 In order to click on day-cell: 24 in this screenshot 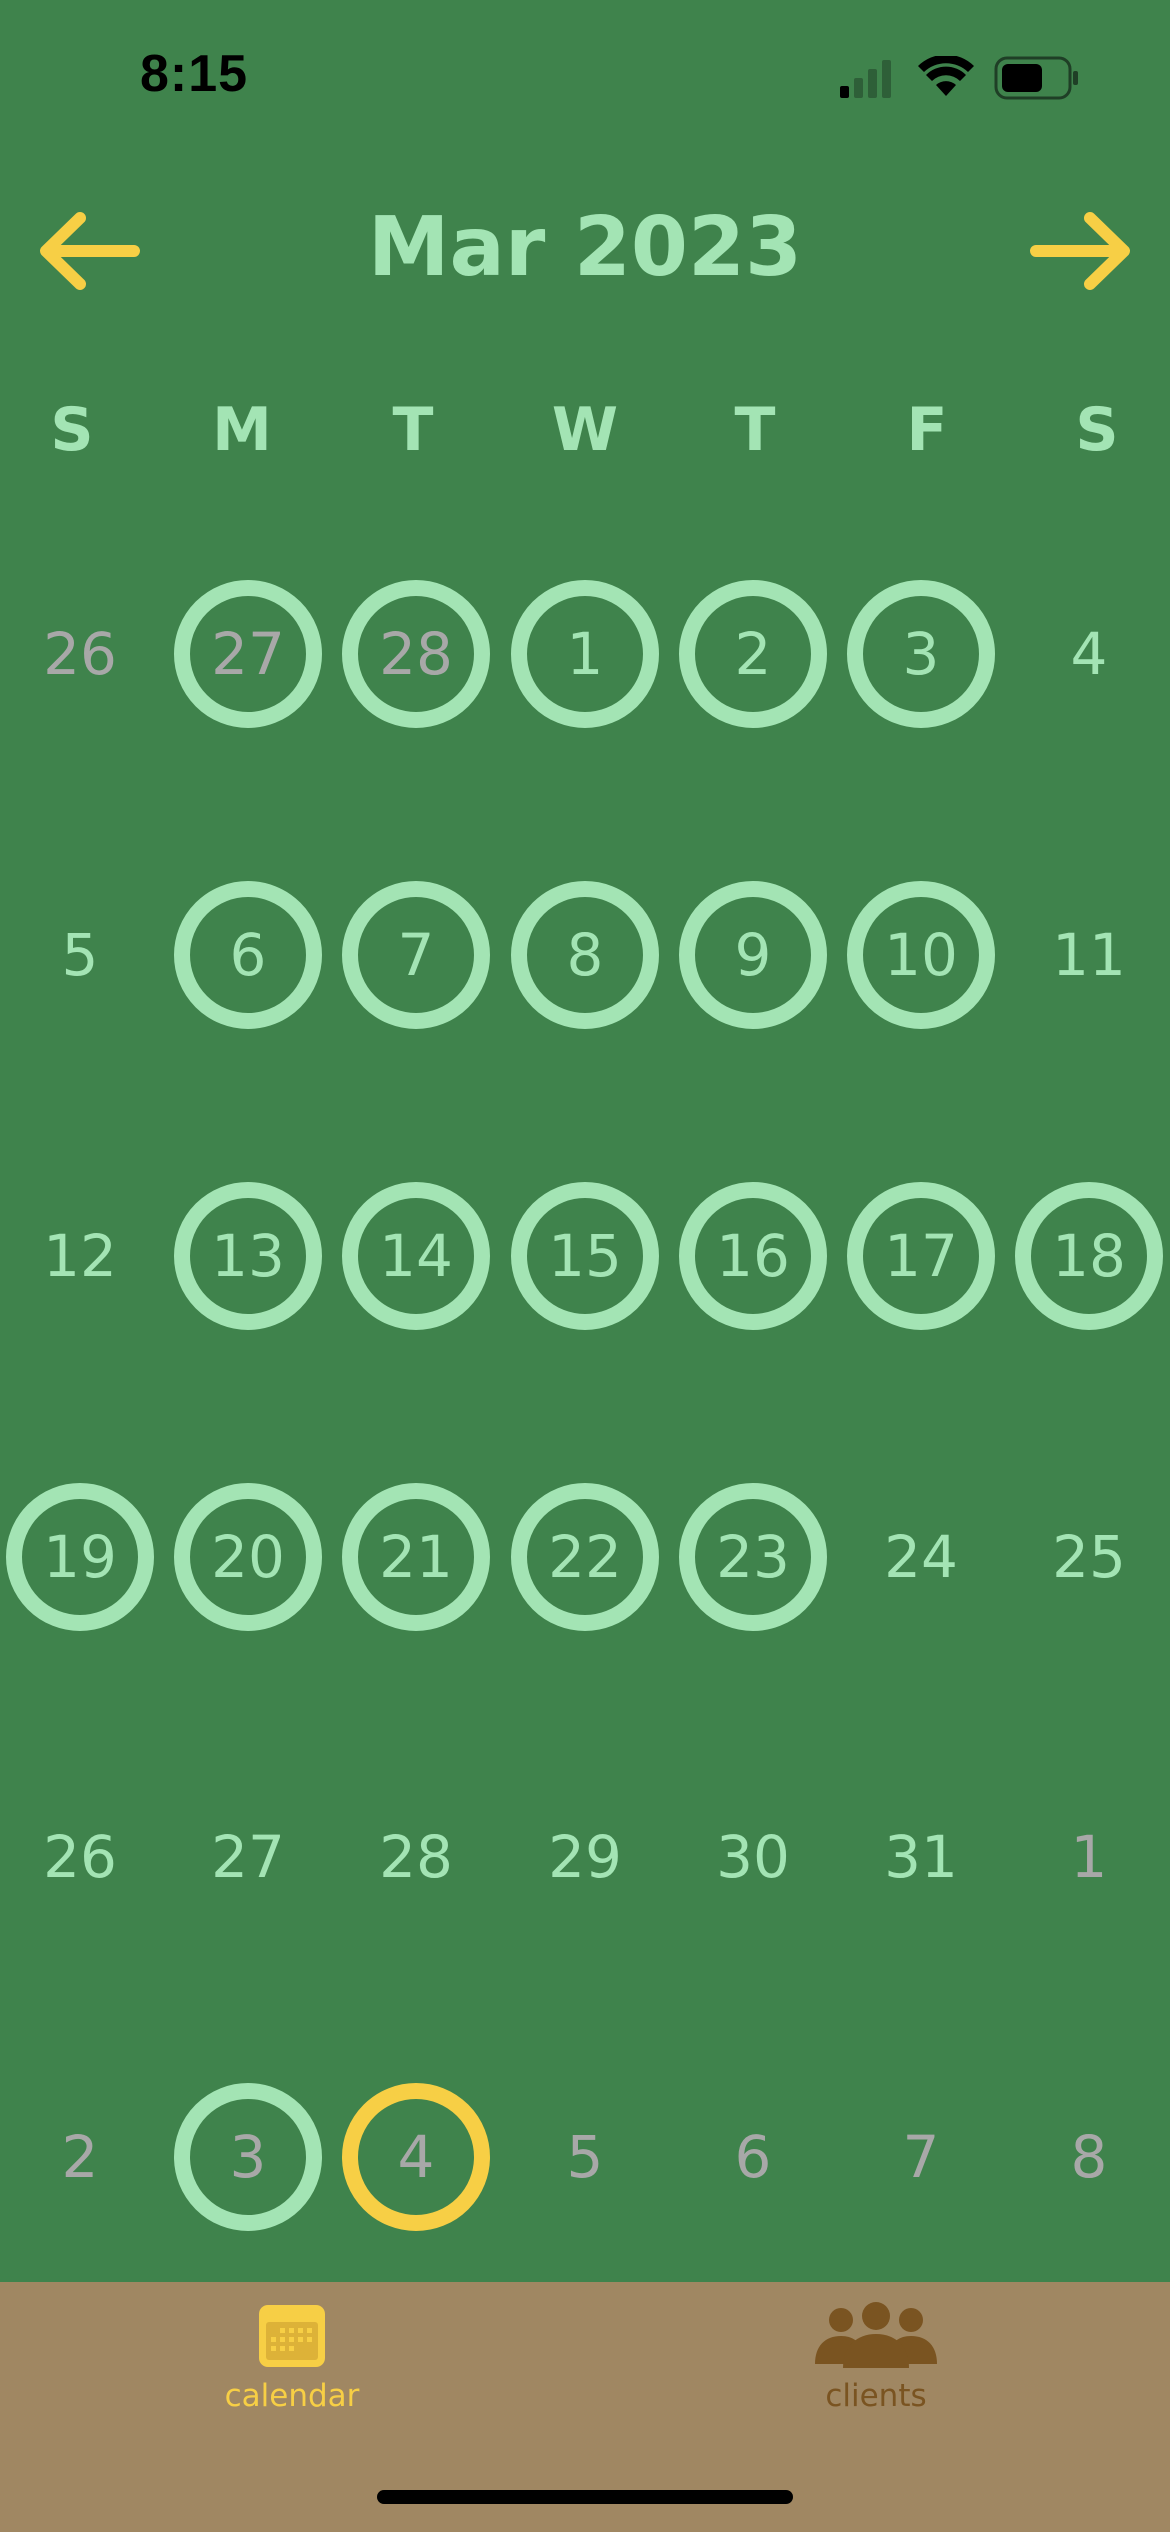, I will do `click(921, 1557)`.